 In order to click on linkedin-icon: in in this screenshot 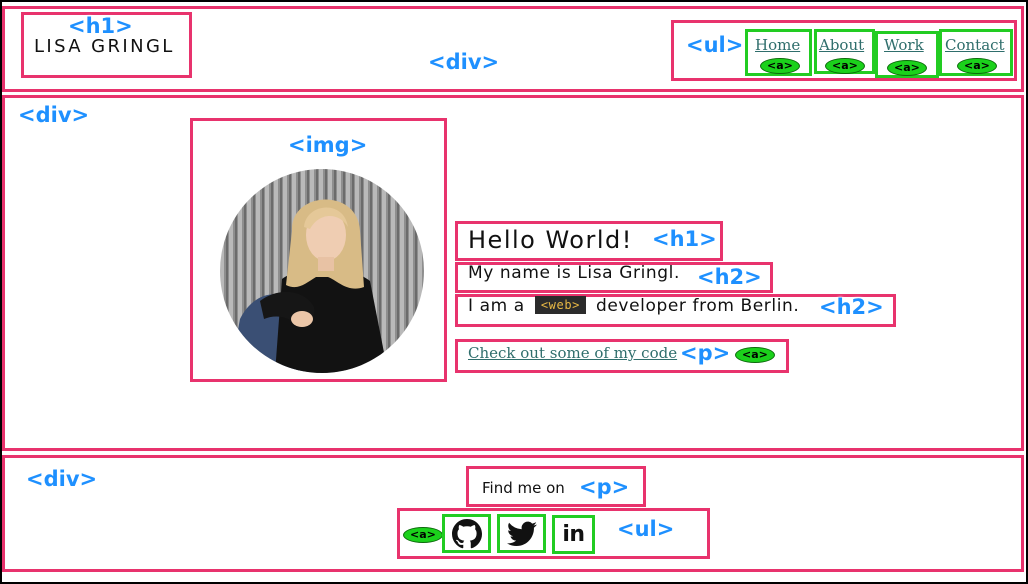, I will do `click(573, 534)`.